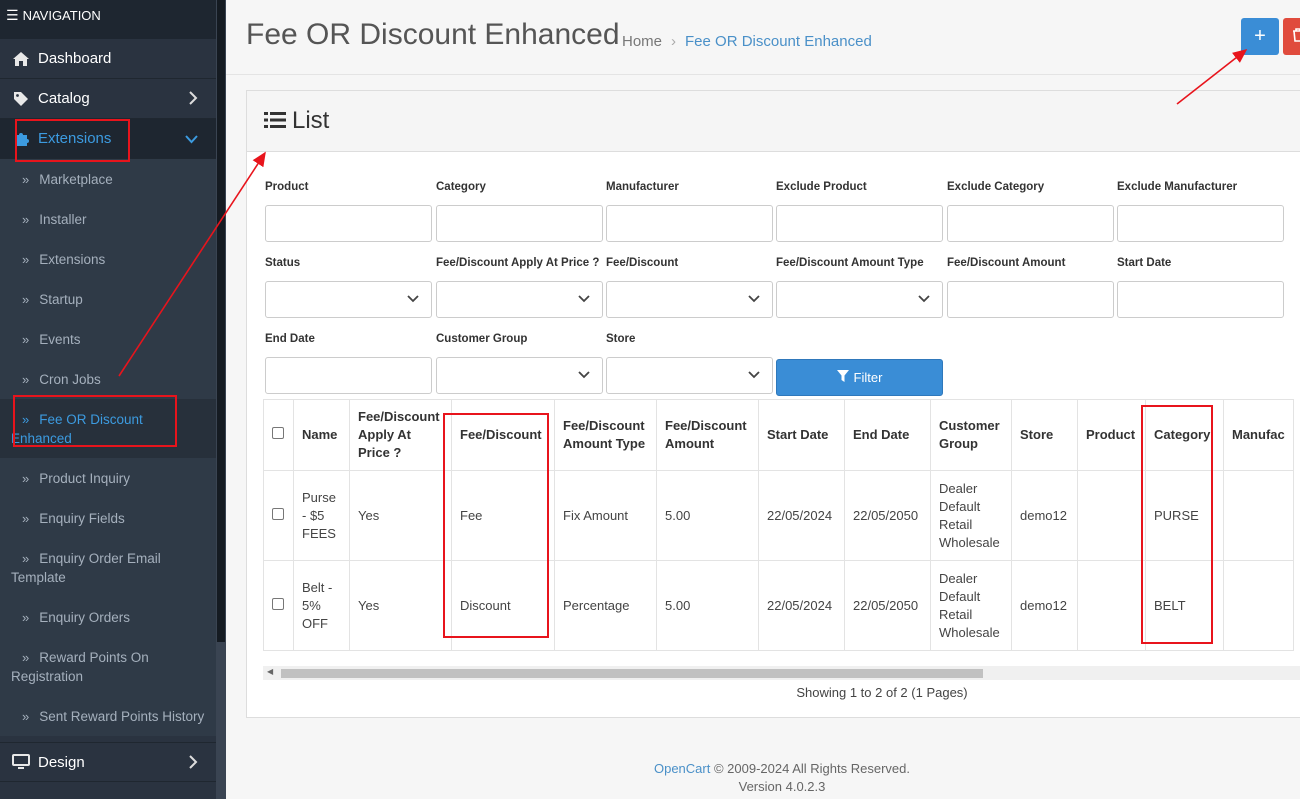 The height and width of the screenshot is (799, 1300). What do you see at coordinates (1258, 435) in the screenshot?
I see `column-header: Manufac` at bounding box center [1258, 435].